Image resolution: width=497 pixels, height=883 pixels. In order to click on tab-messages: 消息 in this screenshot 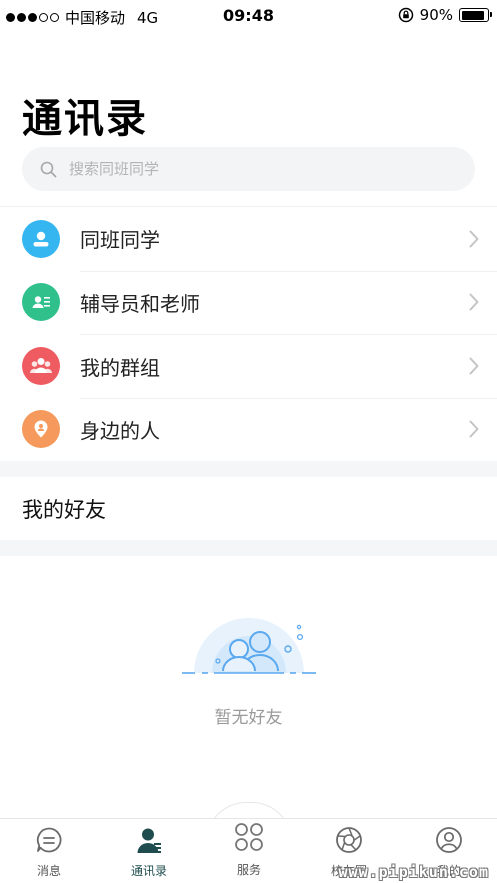, I will do `click(49, 852)`.